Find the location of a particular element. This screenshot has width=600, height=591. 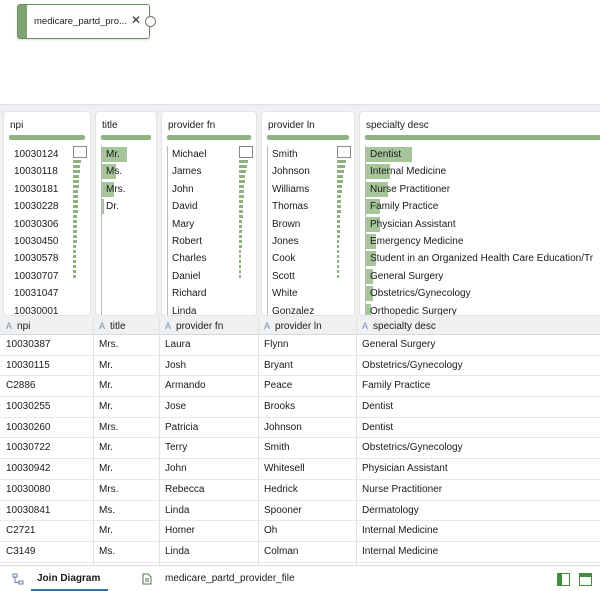

cell-npi: 10030942 is located at coordinates (28, 469).